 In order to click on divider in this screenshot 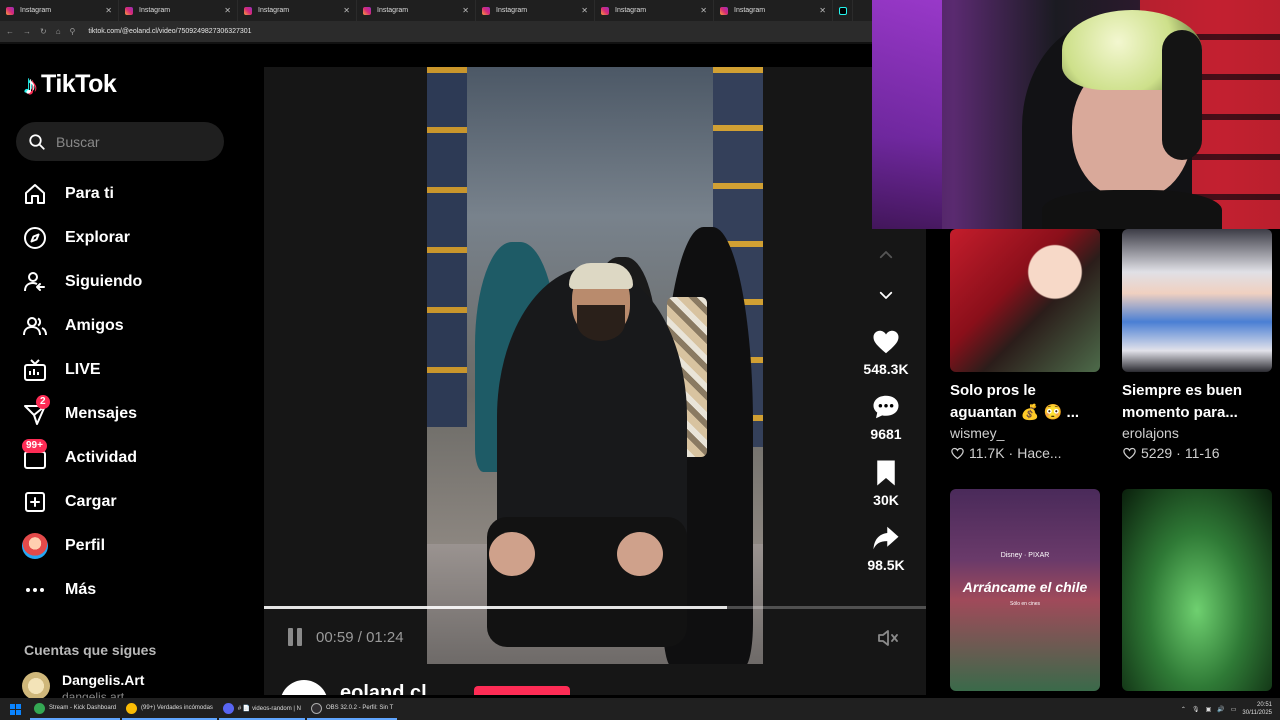, I will do `click(436, 43)`.